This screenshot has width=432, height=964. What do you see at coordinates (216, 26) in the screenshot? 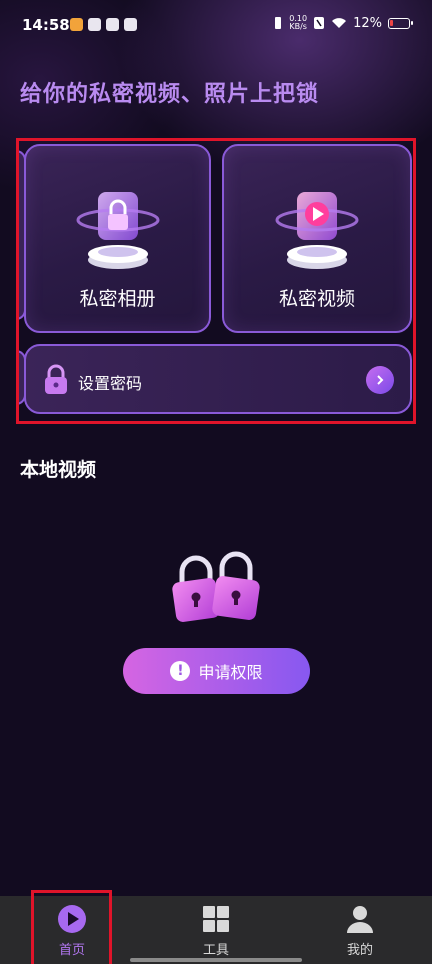
I see `status-bar: 14:58 0.10 KB/s 12%` at bounding box center [216, 26].